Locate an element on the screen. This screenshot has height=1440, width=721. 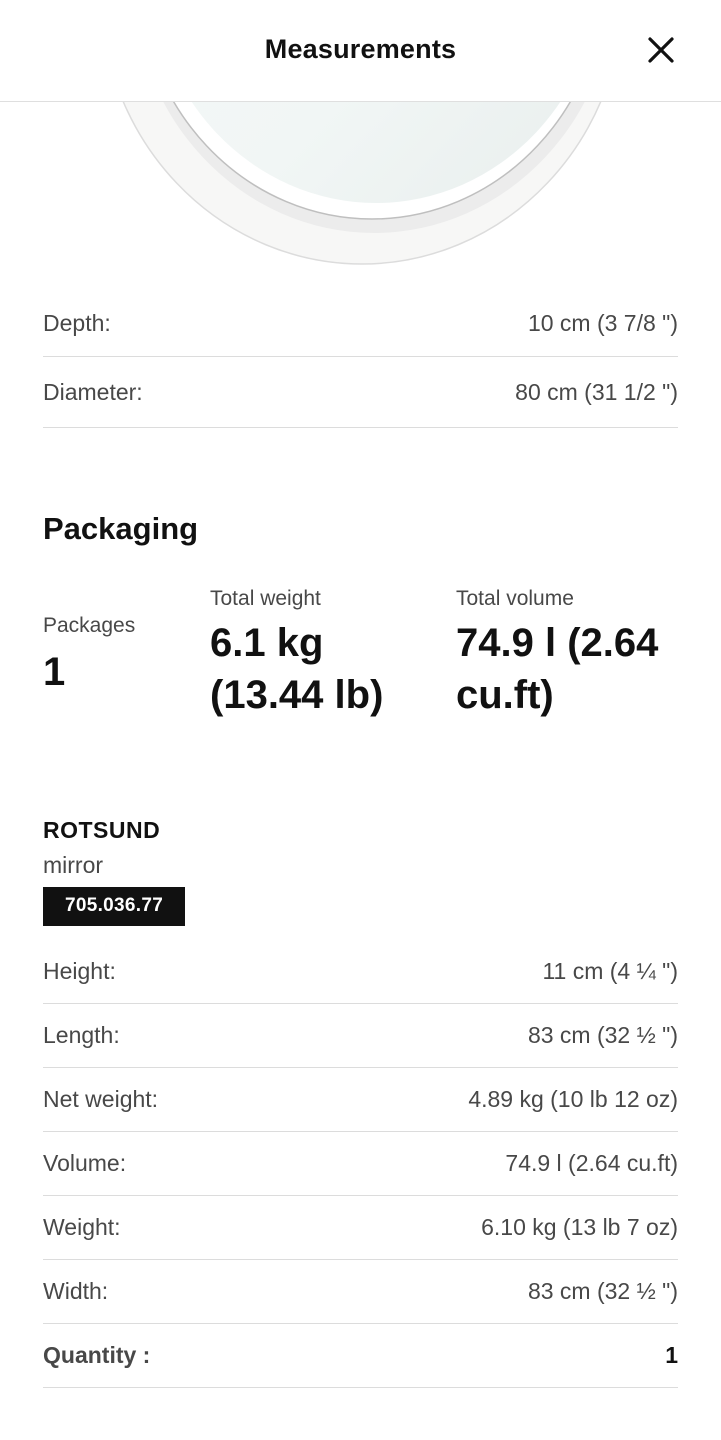
package-row-length: Length: 83 cm (32 ½ ") is located at coordinates (360, 1036).